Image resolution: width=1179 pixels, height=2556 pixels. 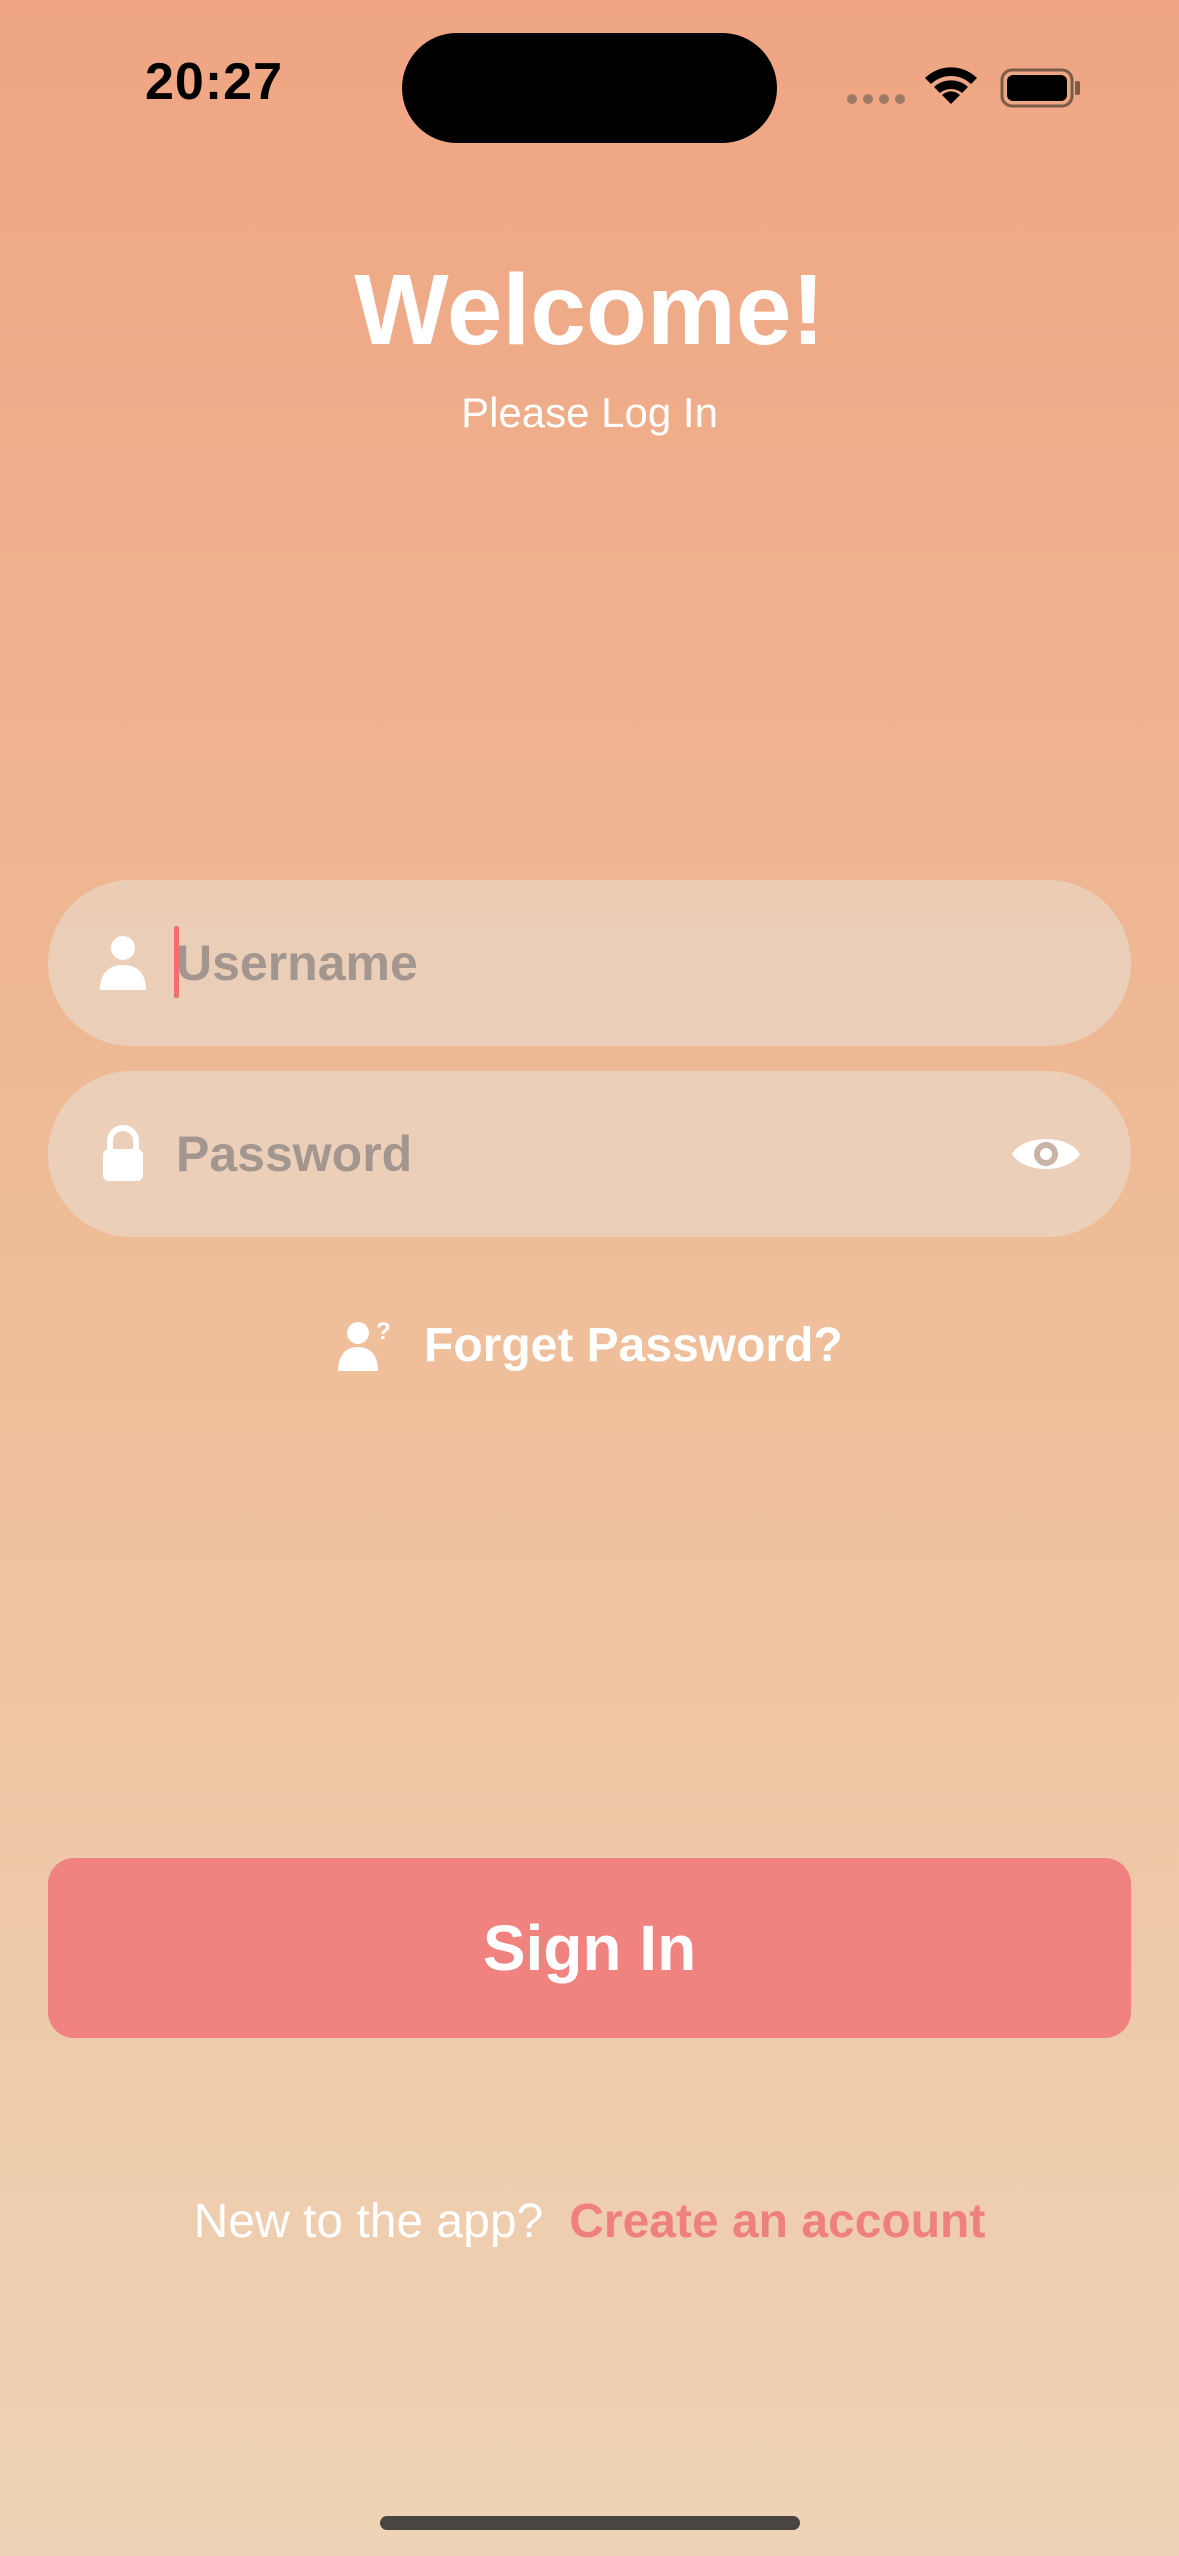 I want to click on username-field, so click(x=589, y=963).